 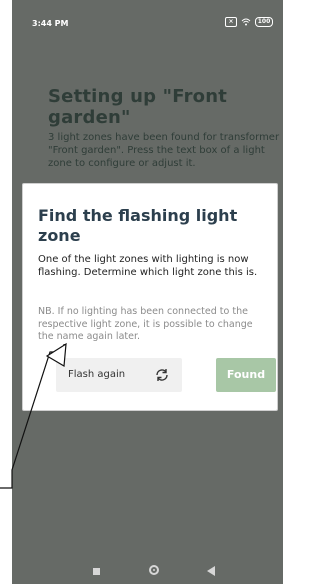 What do you see at coordinates (246, 22) in the screenshot?
I see `wifi-icon` at bounding box center [246, 22].